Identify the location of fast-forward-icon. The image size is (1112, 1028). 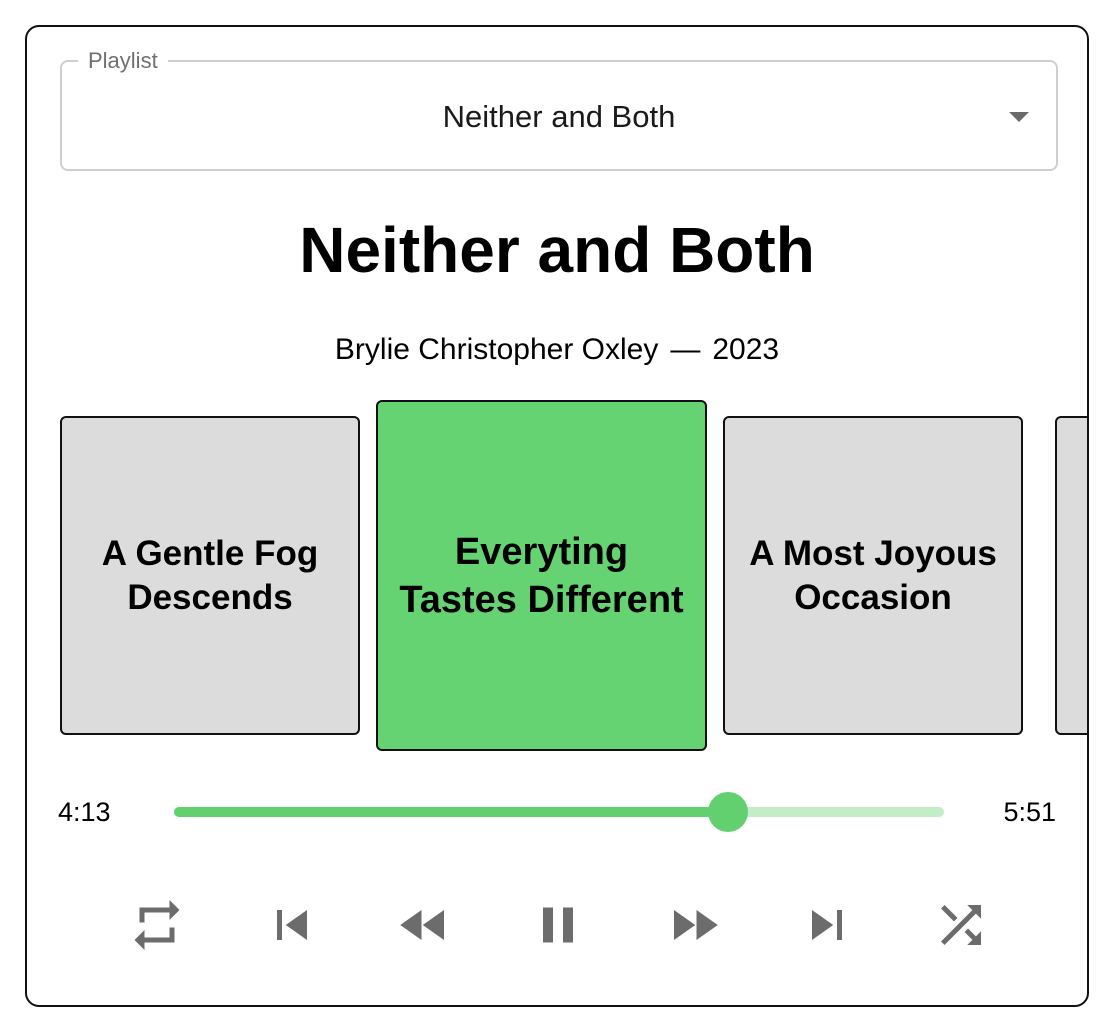
(694, 927).